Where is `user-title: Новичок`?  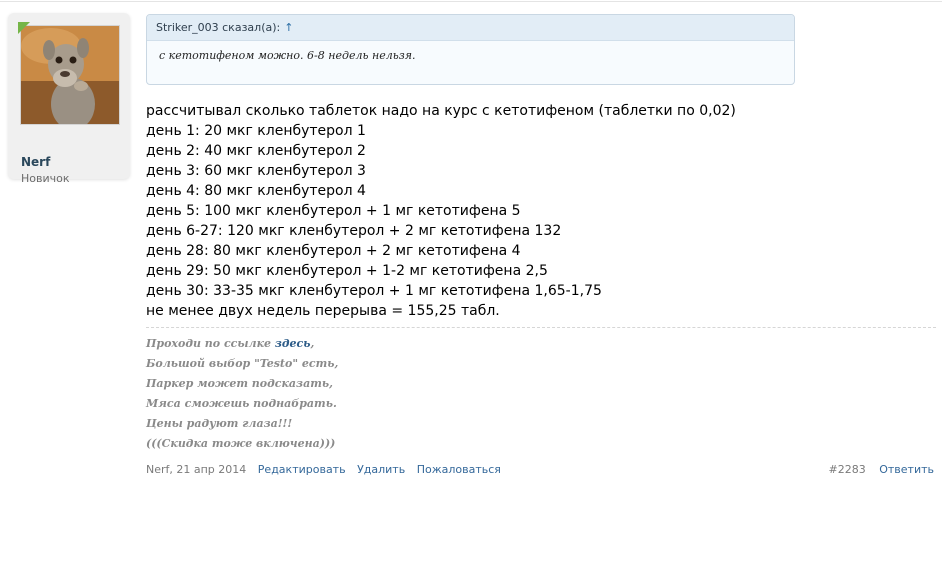 user-title: Новичок is located at coordinates (45, 178).